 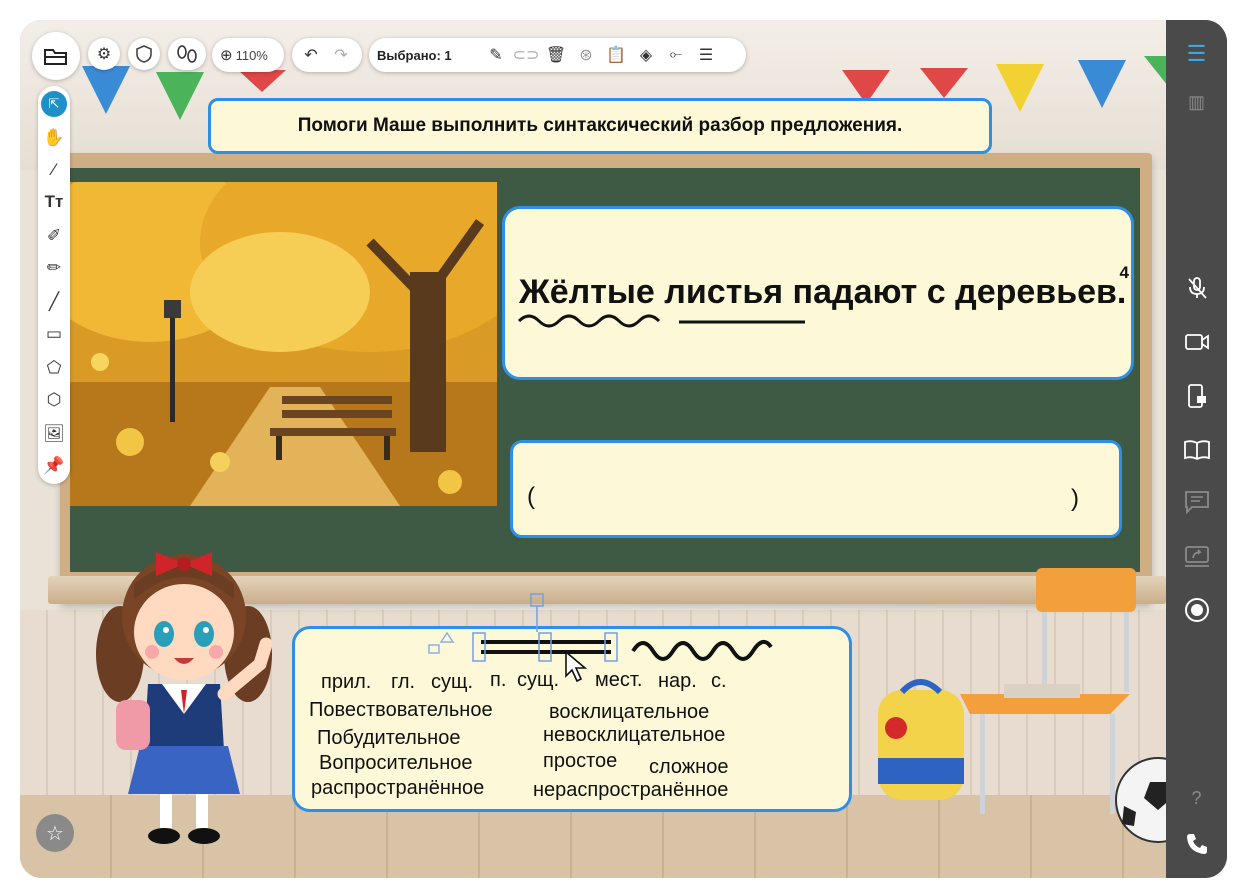 I want to click on screen-share-button, so click(x=1196, y=556).